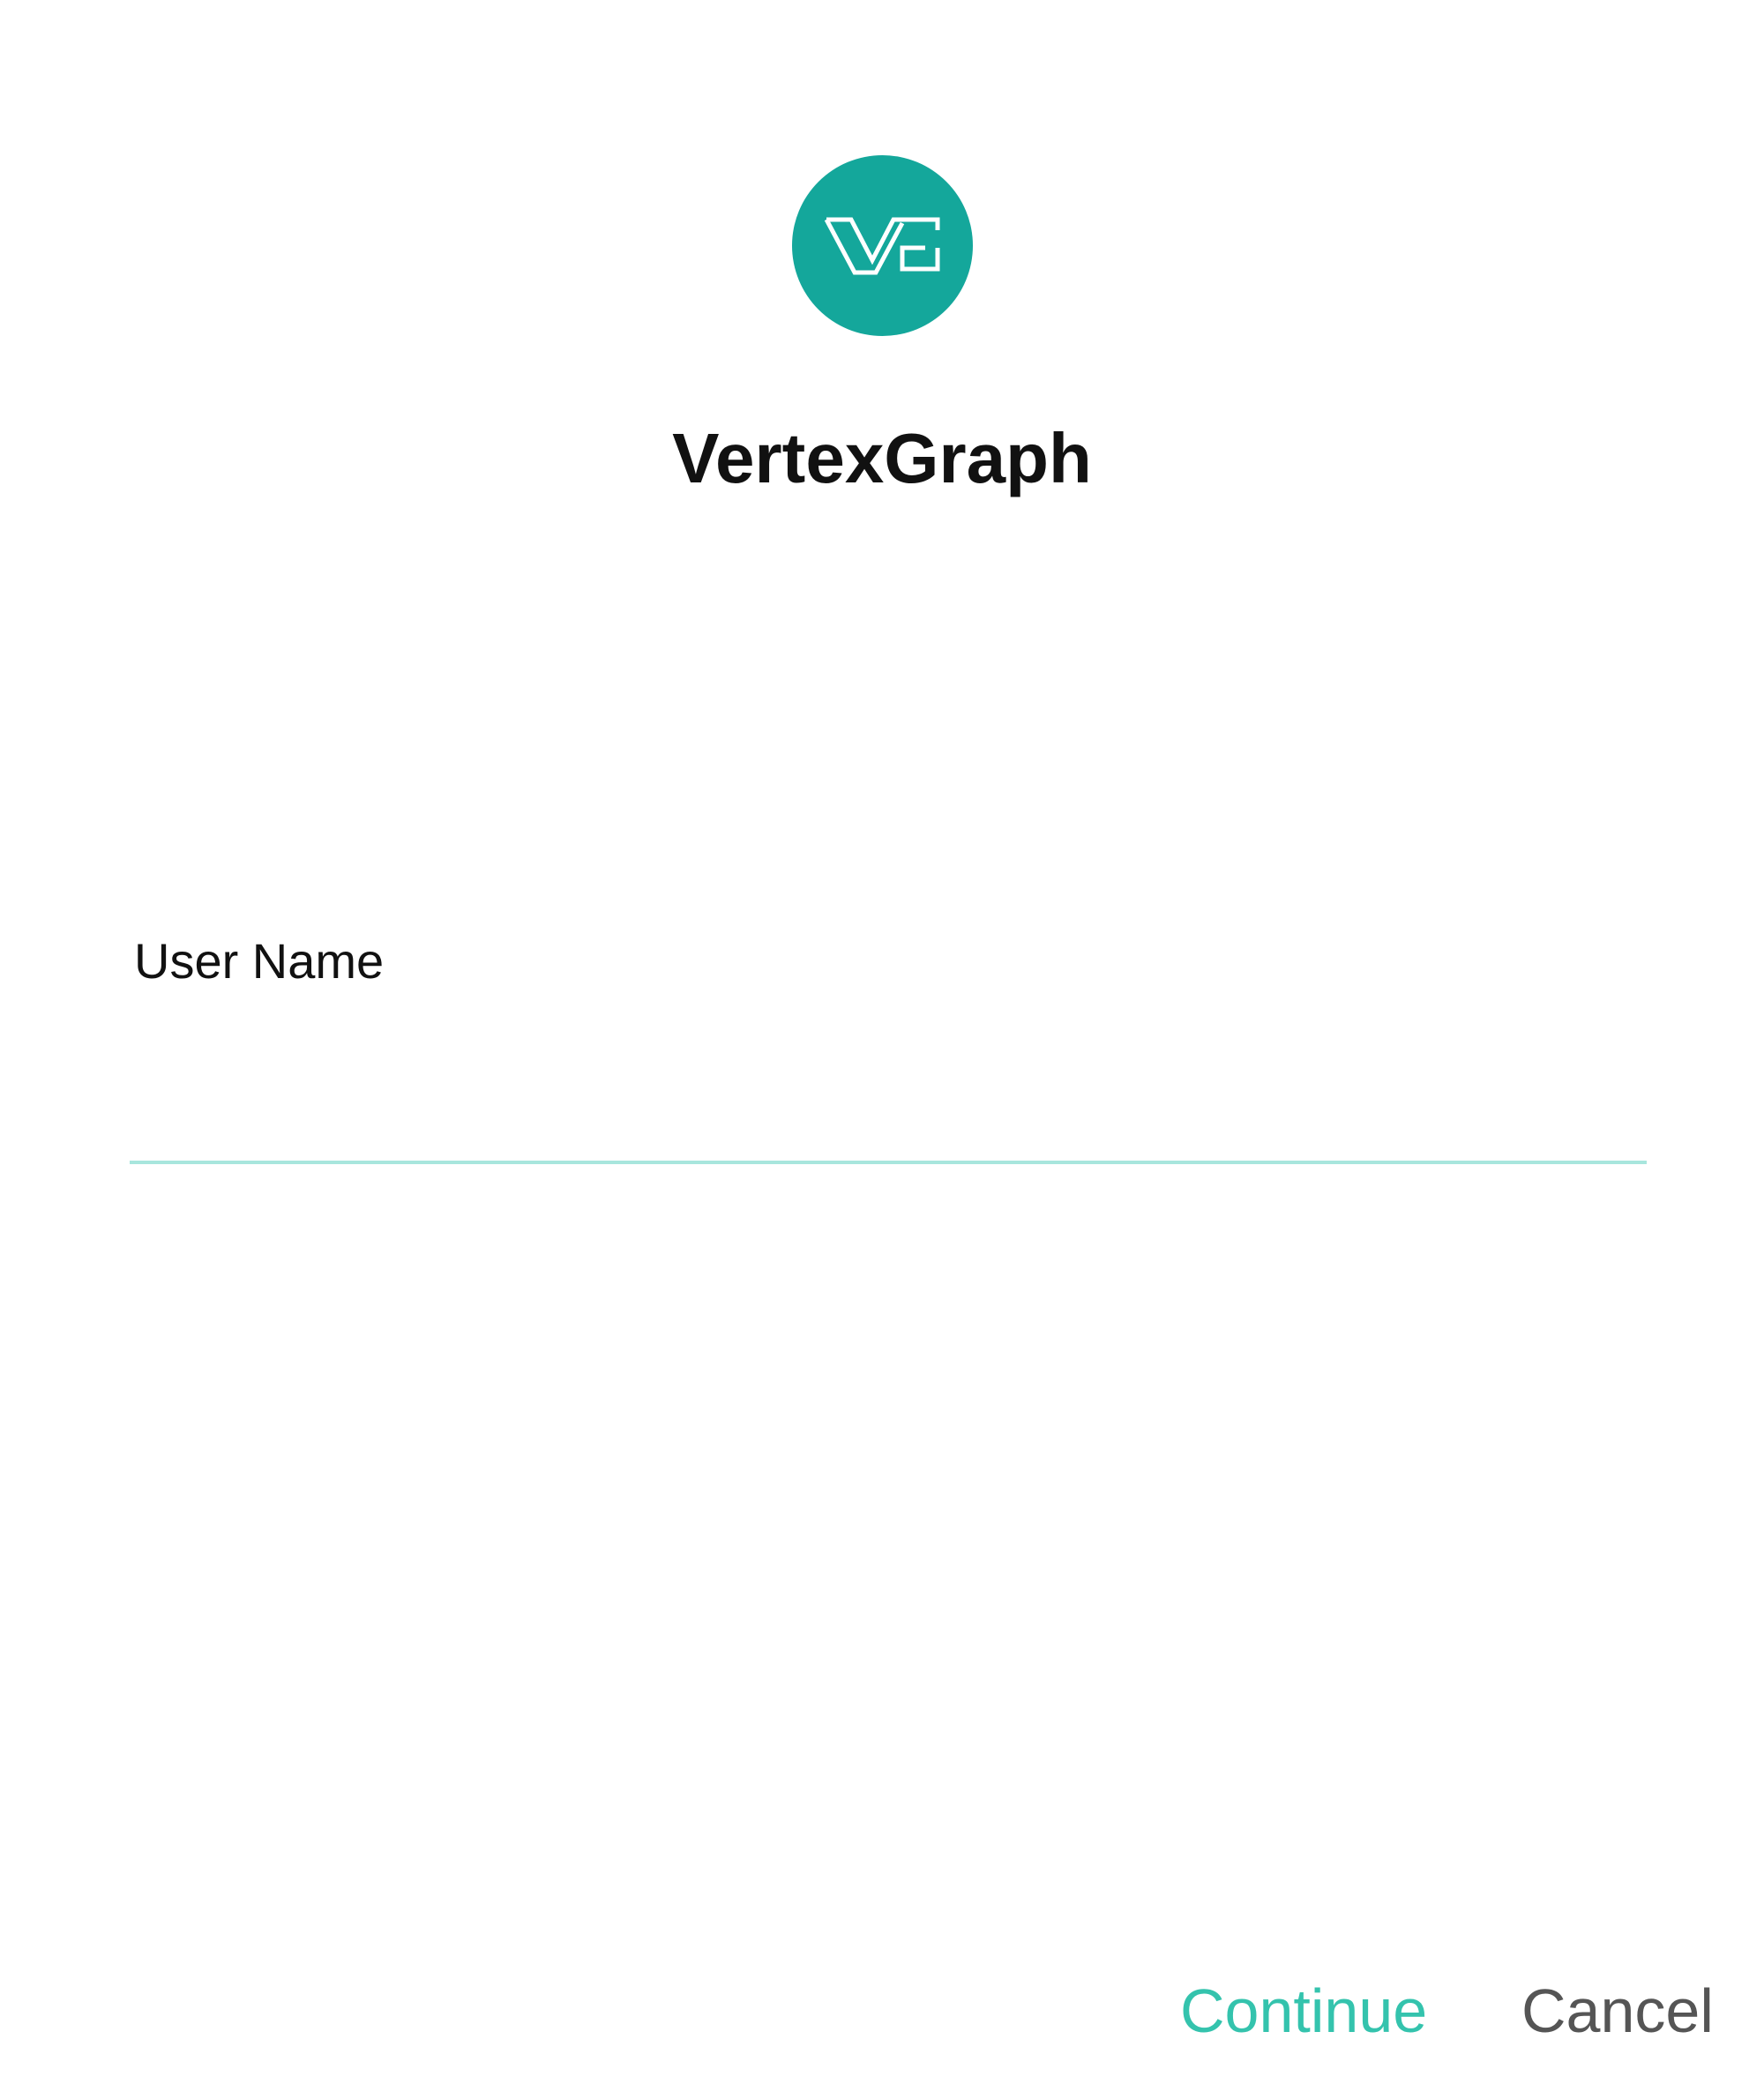 The image size is (1764, 2099). What do you see at coordinates (888, 1102) in the screenshot?
I see `username-input` at bounding box center [888, 1102].